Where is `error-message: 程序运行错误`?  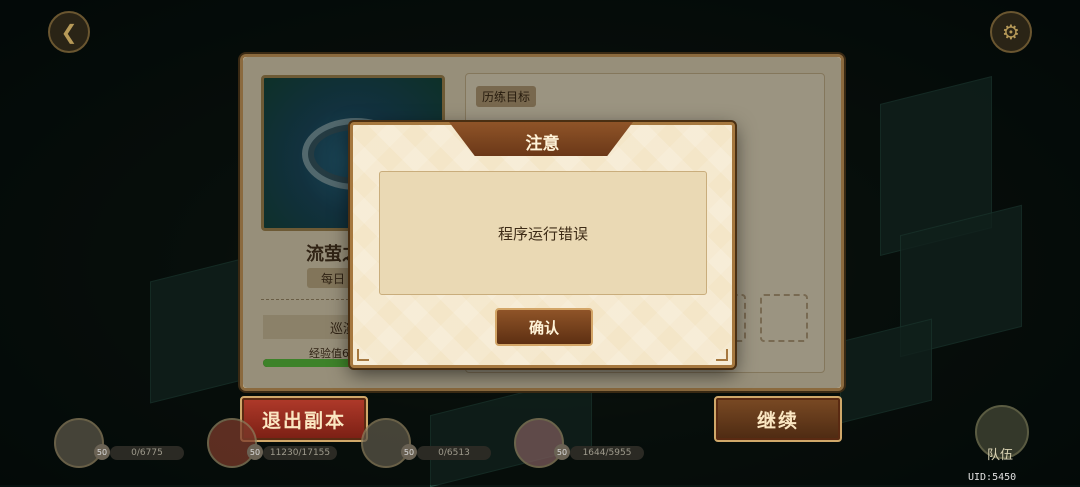 error-message: 程序运行错误 is located at coordinates (542, 233).